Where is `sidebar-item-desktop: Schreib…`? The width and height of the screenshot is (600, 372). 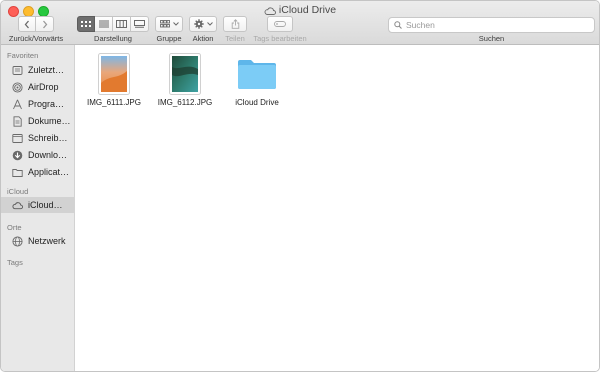 sidebar-item-desktop: Schreib… is located at coordinates (38, 138).